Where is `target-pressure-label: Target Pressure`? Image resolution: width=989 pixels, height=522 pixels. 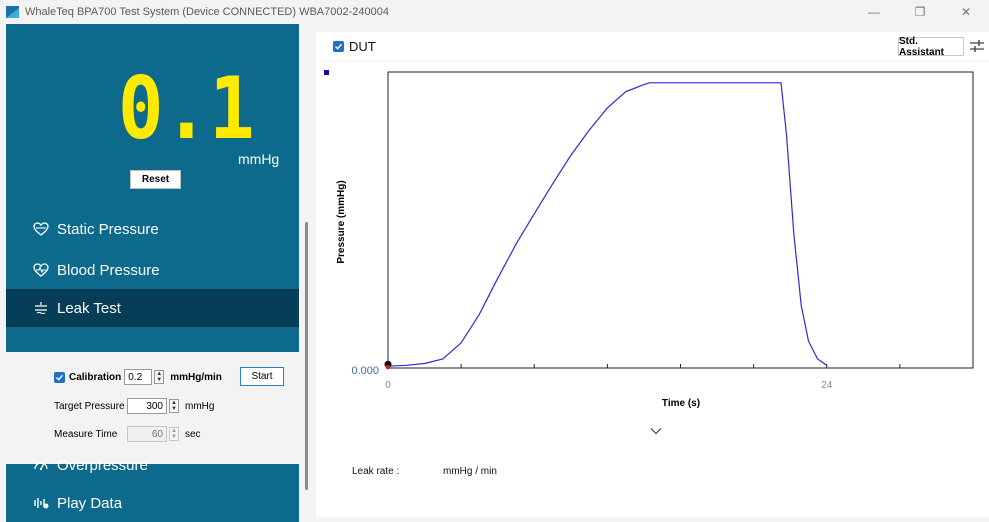 target-pressure-label: Target Pressure is located at coordinates (89, 406).